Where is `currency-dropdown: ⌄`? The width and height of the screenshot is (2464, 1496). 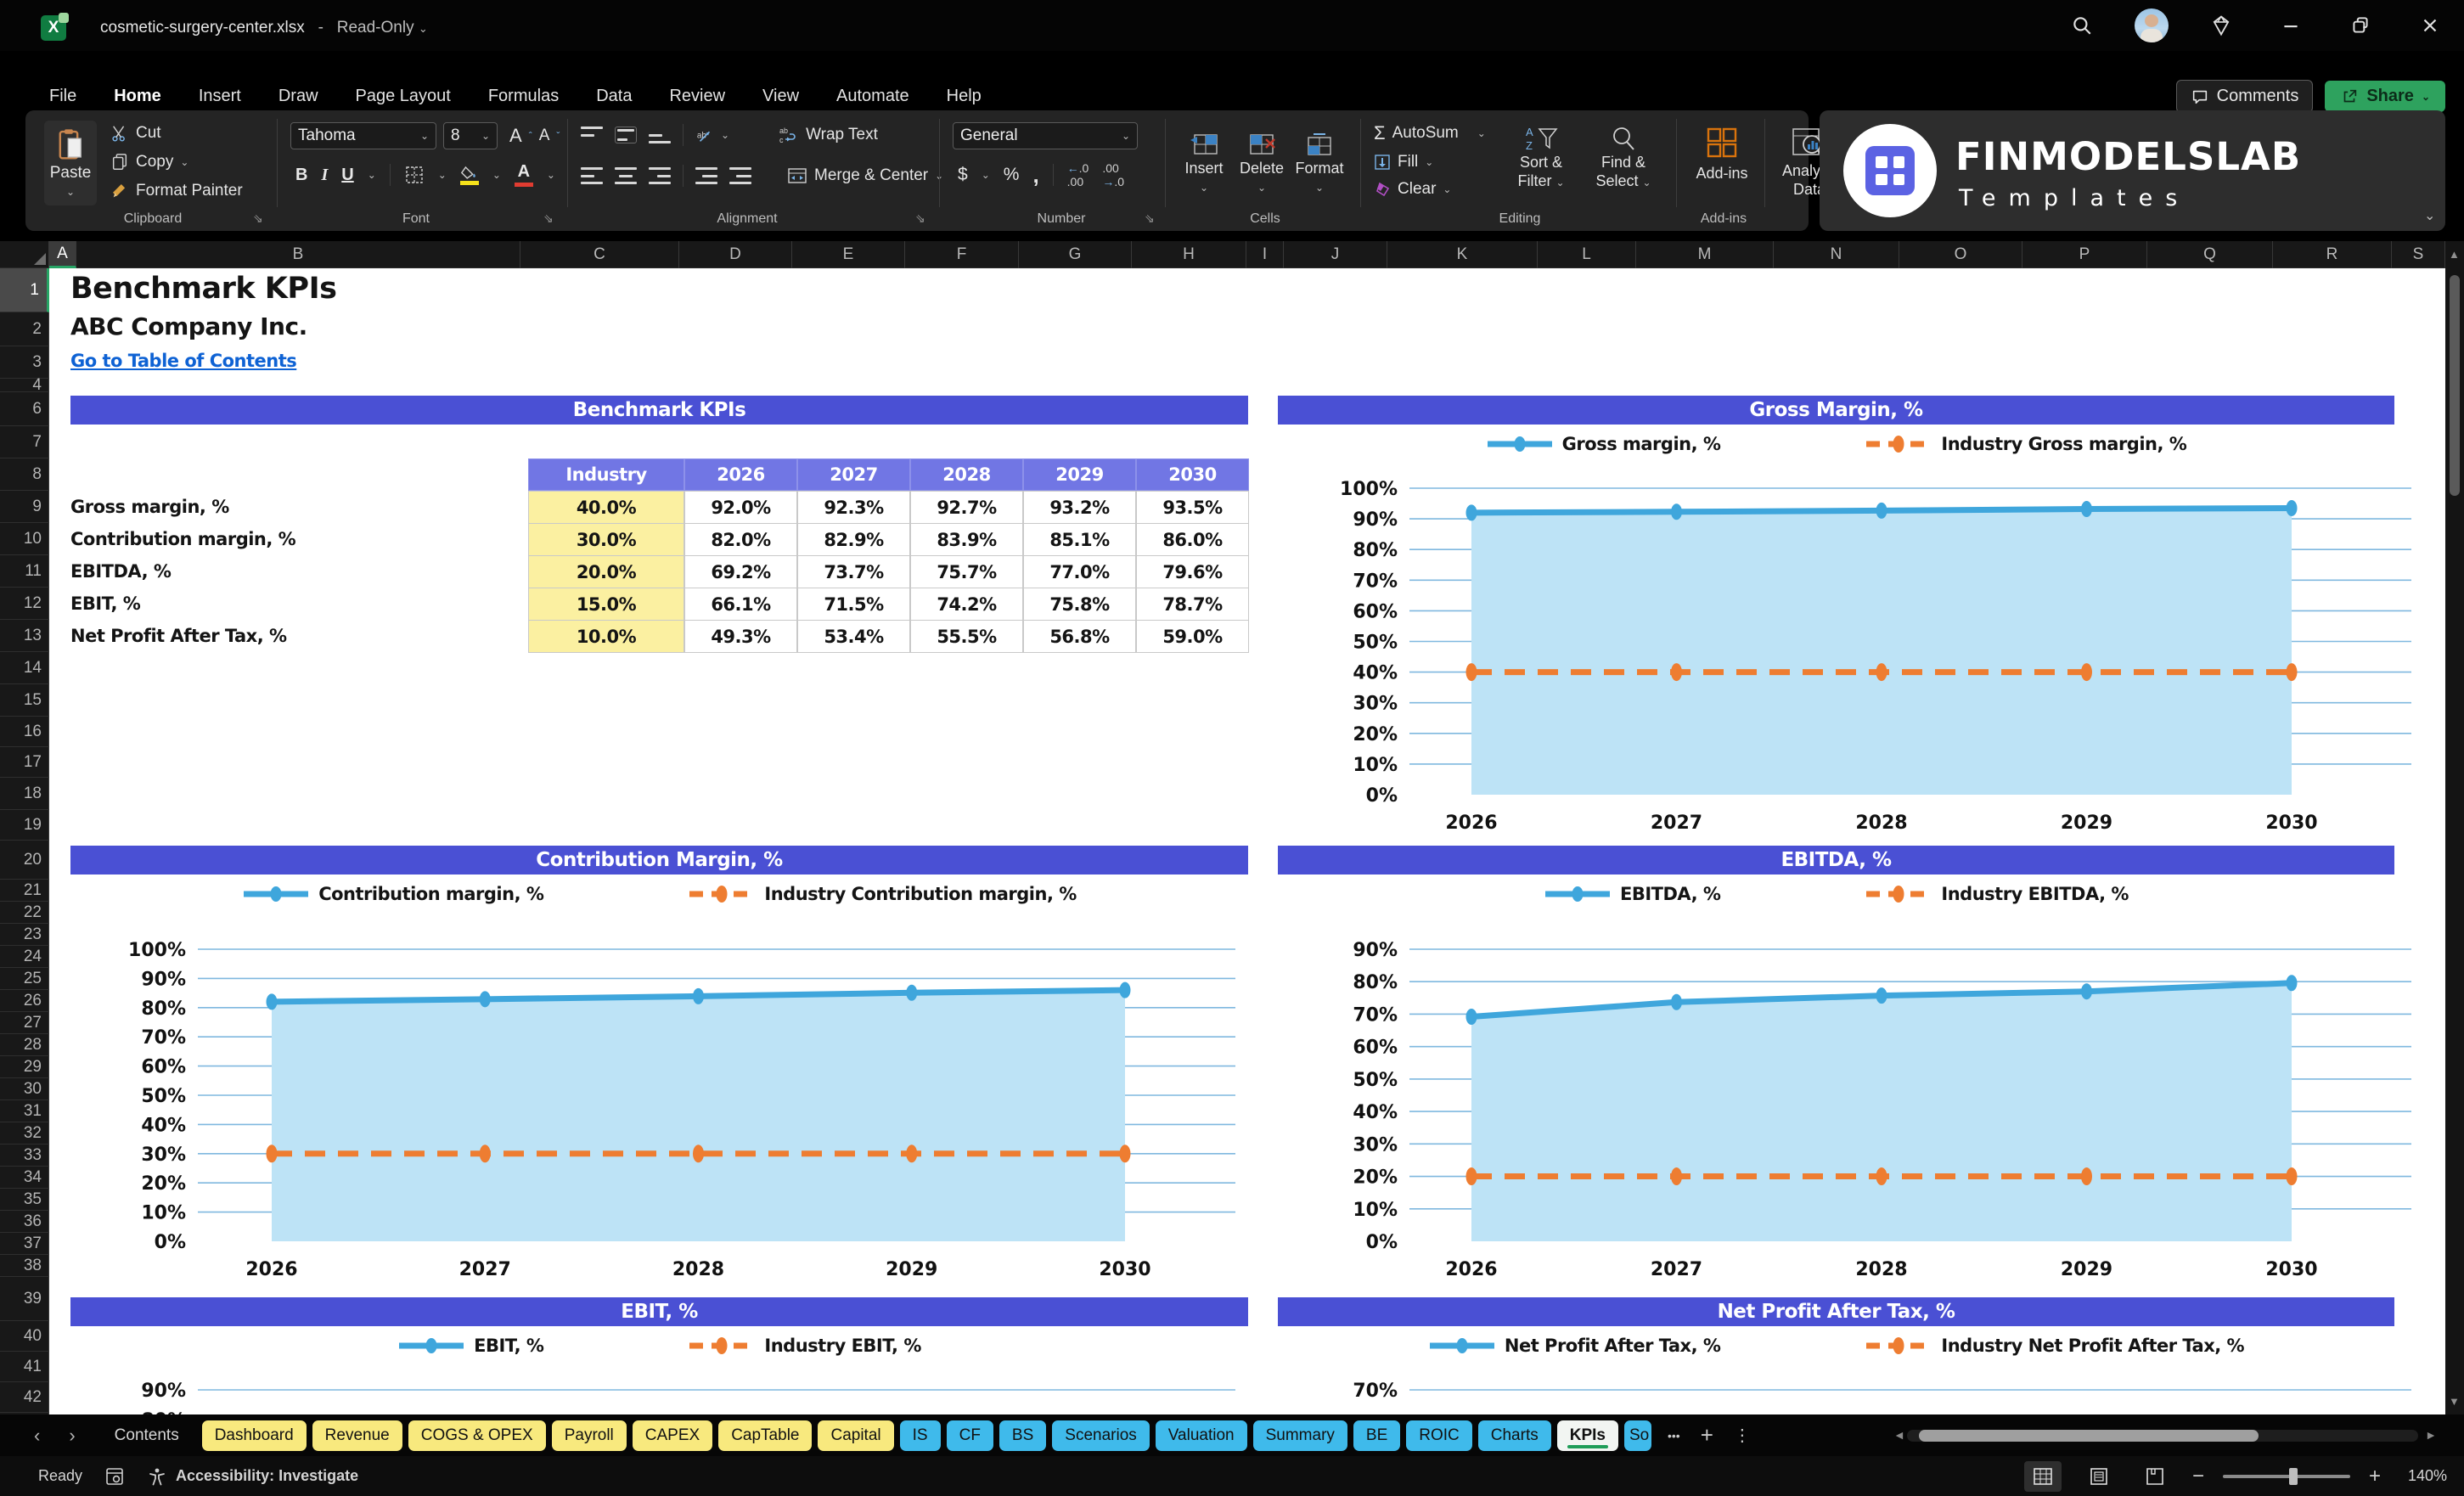 currency-dropdown: ⌄ is located at coordinates (986, 175).